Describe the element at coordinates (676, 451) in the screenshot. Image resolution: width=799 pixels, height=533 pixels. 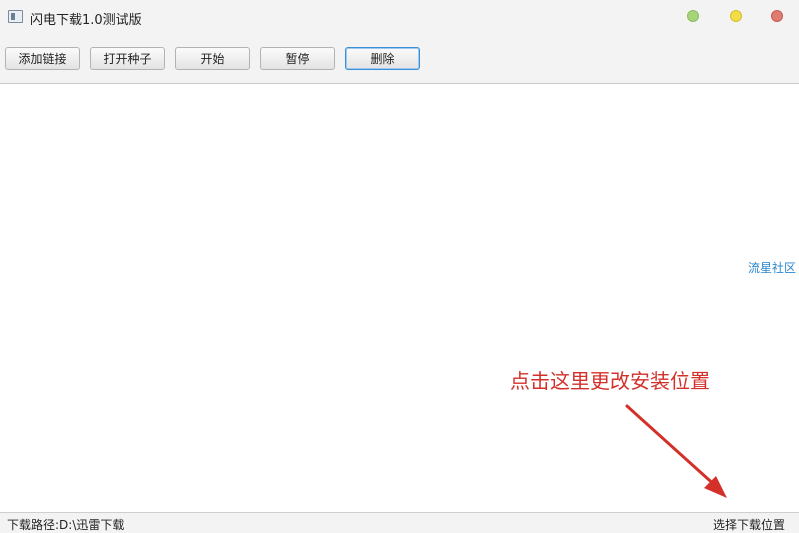
I see `annotation-arrow` at that location.